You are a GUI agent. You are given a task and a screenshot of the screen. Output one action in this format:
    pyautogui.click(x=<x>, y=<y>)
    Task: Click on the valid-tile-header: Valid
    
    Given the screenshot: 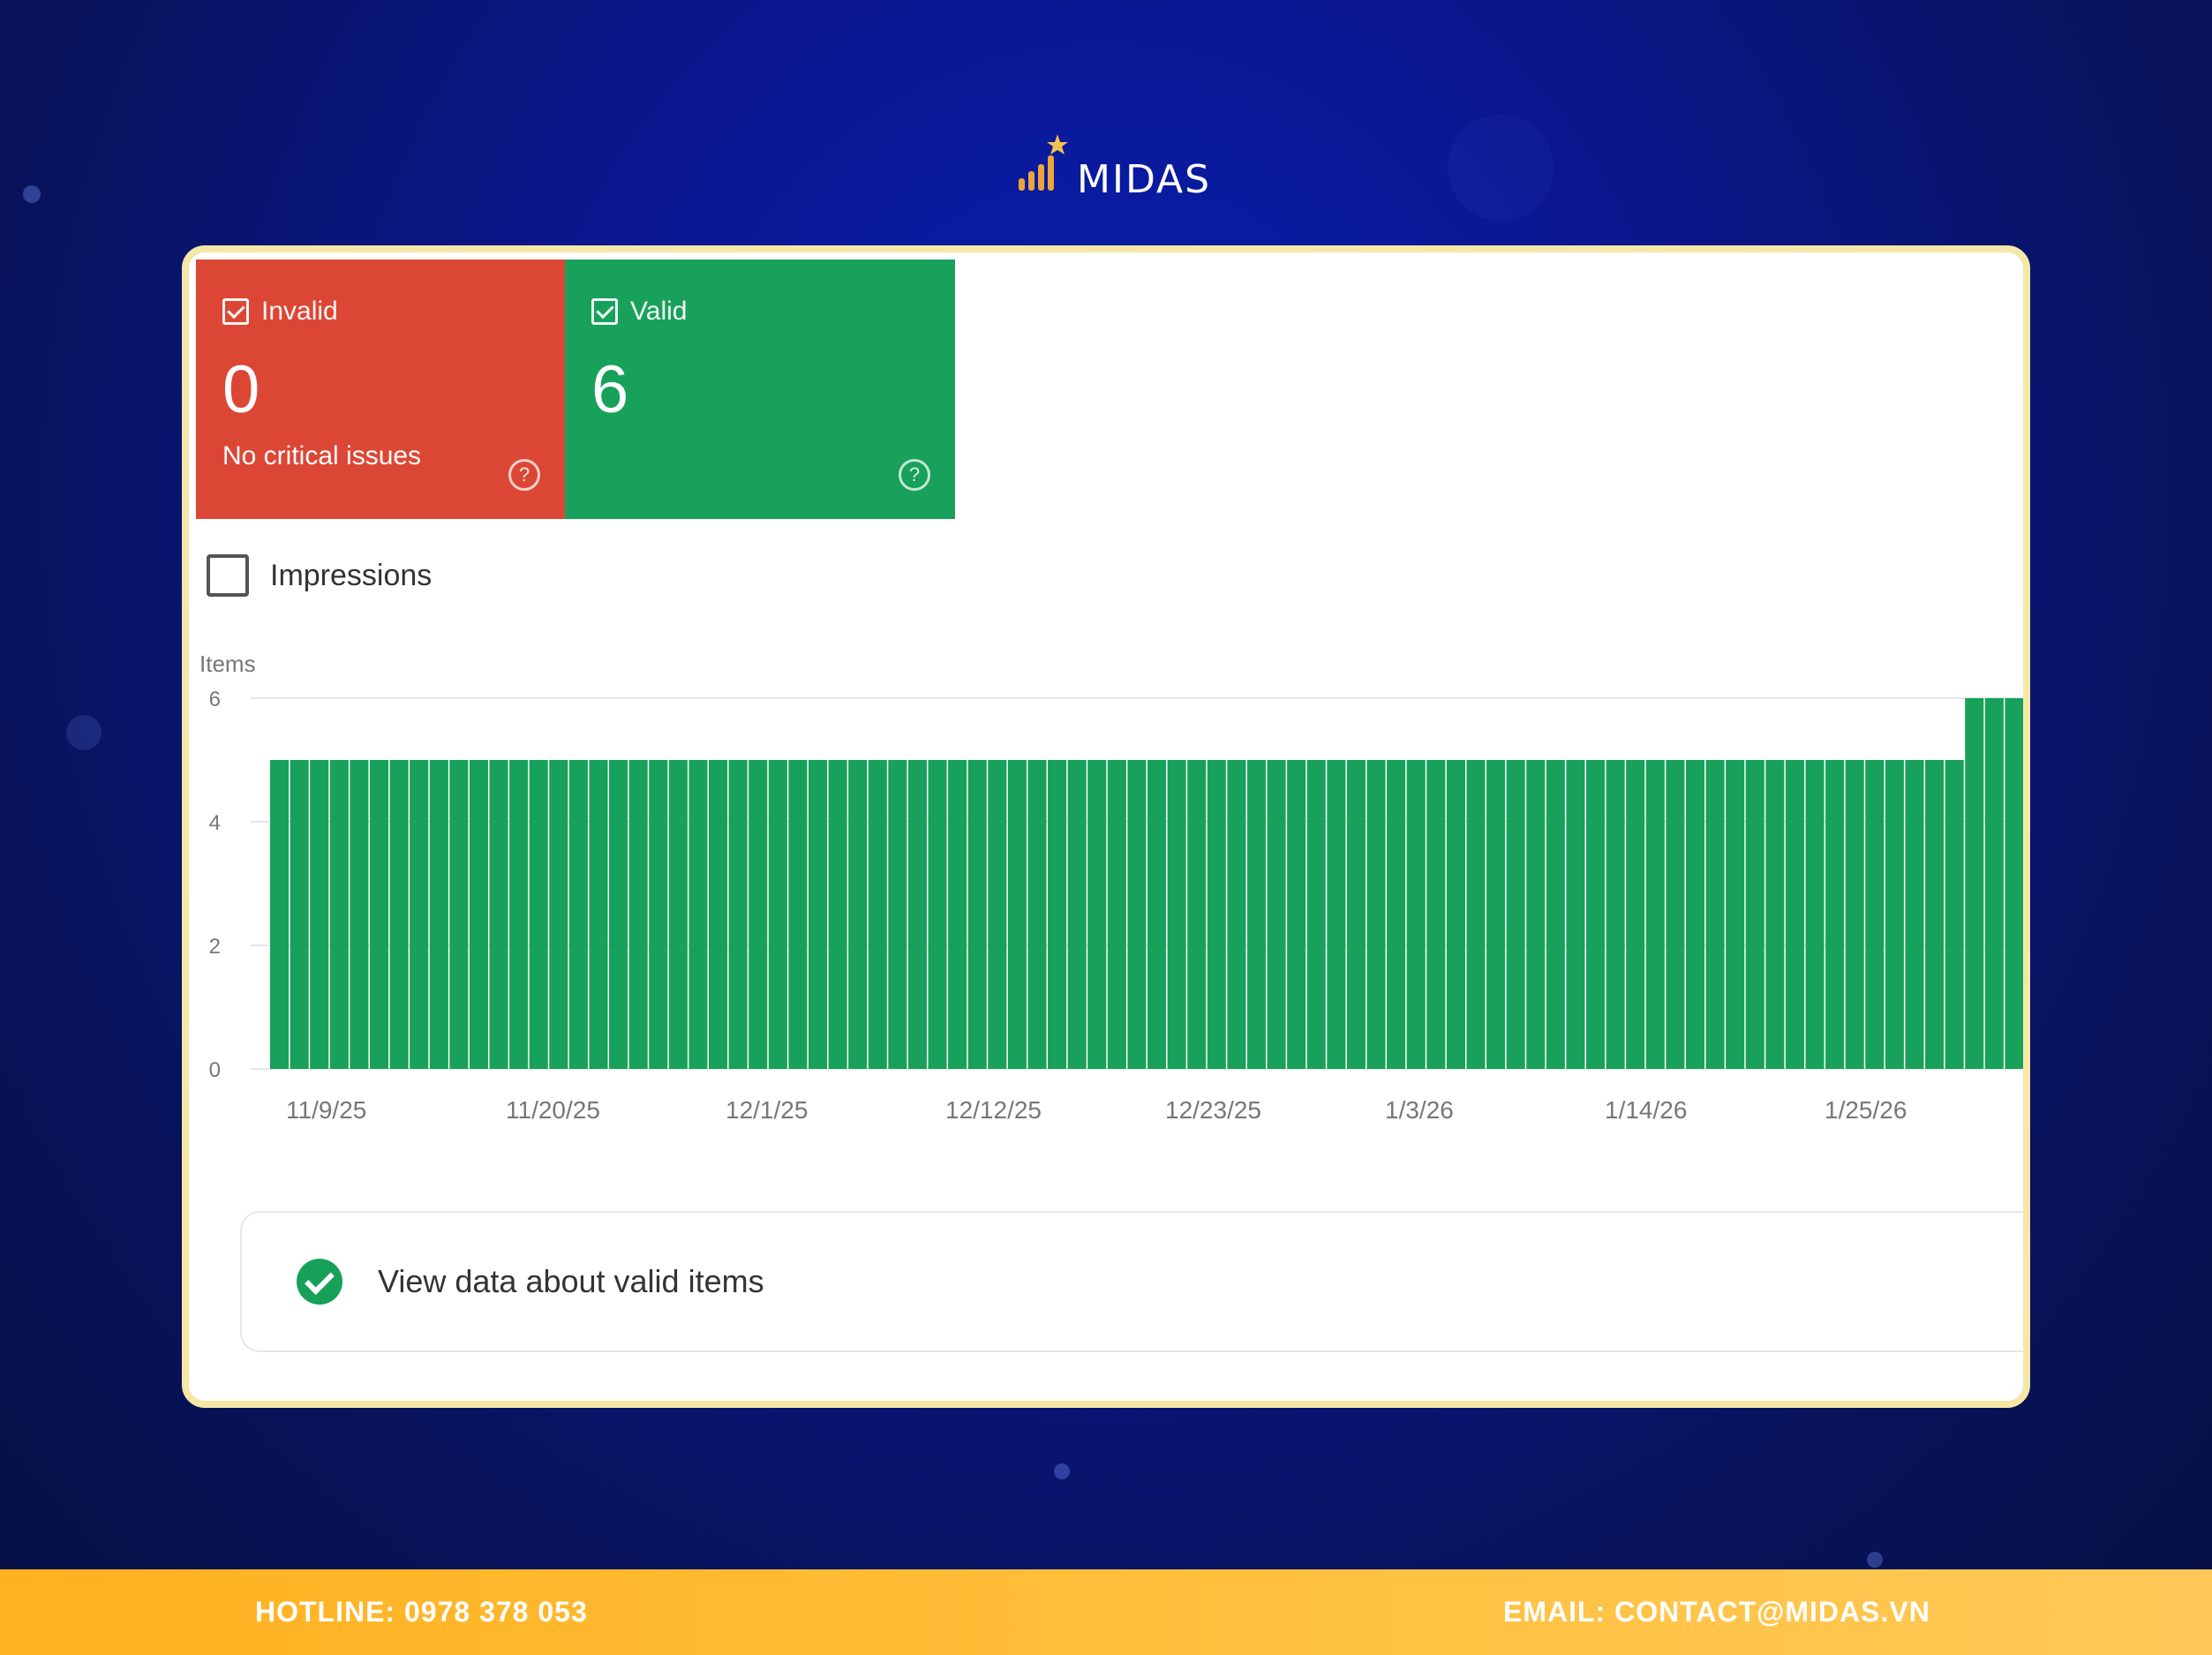 What is the action you would take?
    pyautogui.click(x=639, y=312)
    